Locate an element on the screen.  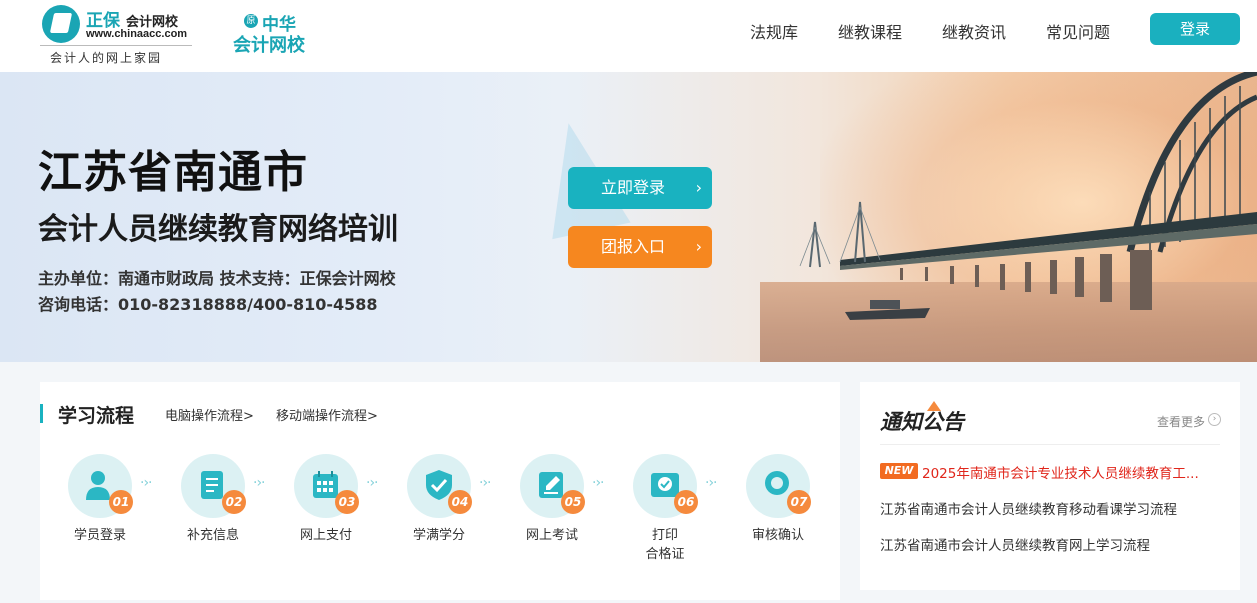
view-more-link: 查看更多 is located at coordinates (1181, 421).